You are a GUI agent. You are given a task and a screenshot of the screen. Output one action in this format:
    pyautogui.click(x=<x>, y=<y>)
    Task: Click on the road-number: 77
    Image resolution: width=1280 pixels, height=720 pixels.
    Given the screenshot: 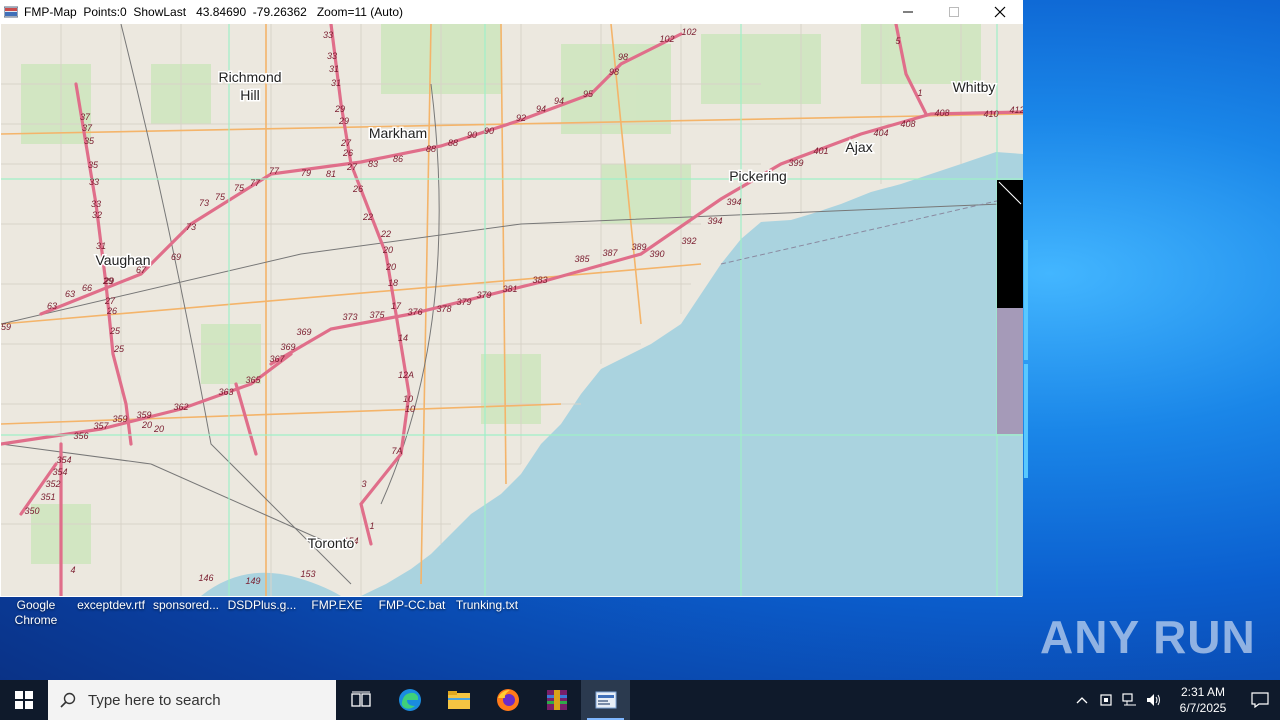 What is the action you would take?
    pyautogui.click(x=255, y=183)
    